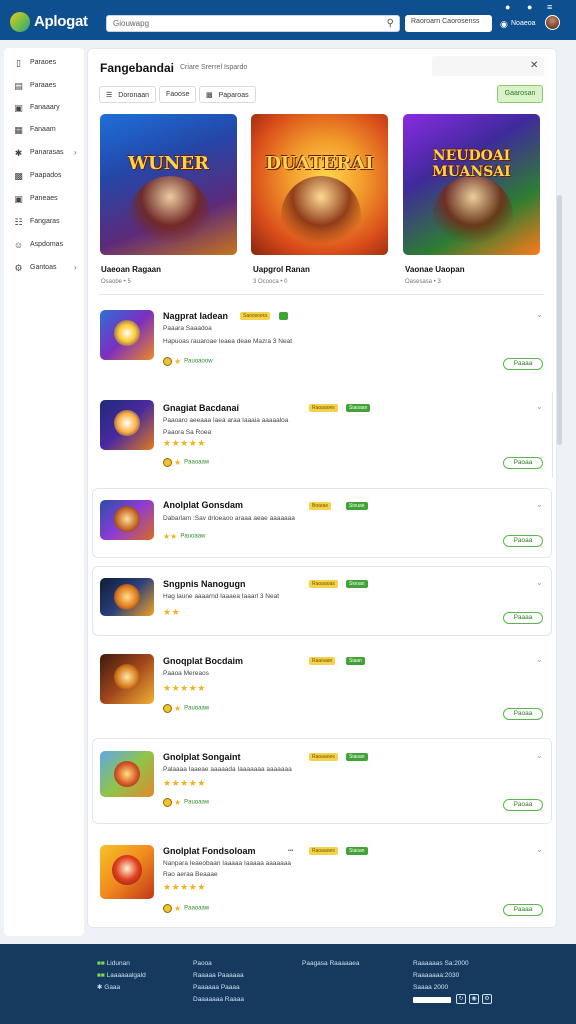 This screenshot has height=1024, width=576. I want to click on user-icon: ☺, so click(18, 245).